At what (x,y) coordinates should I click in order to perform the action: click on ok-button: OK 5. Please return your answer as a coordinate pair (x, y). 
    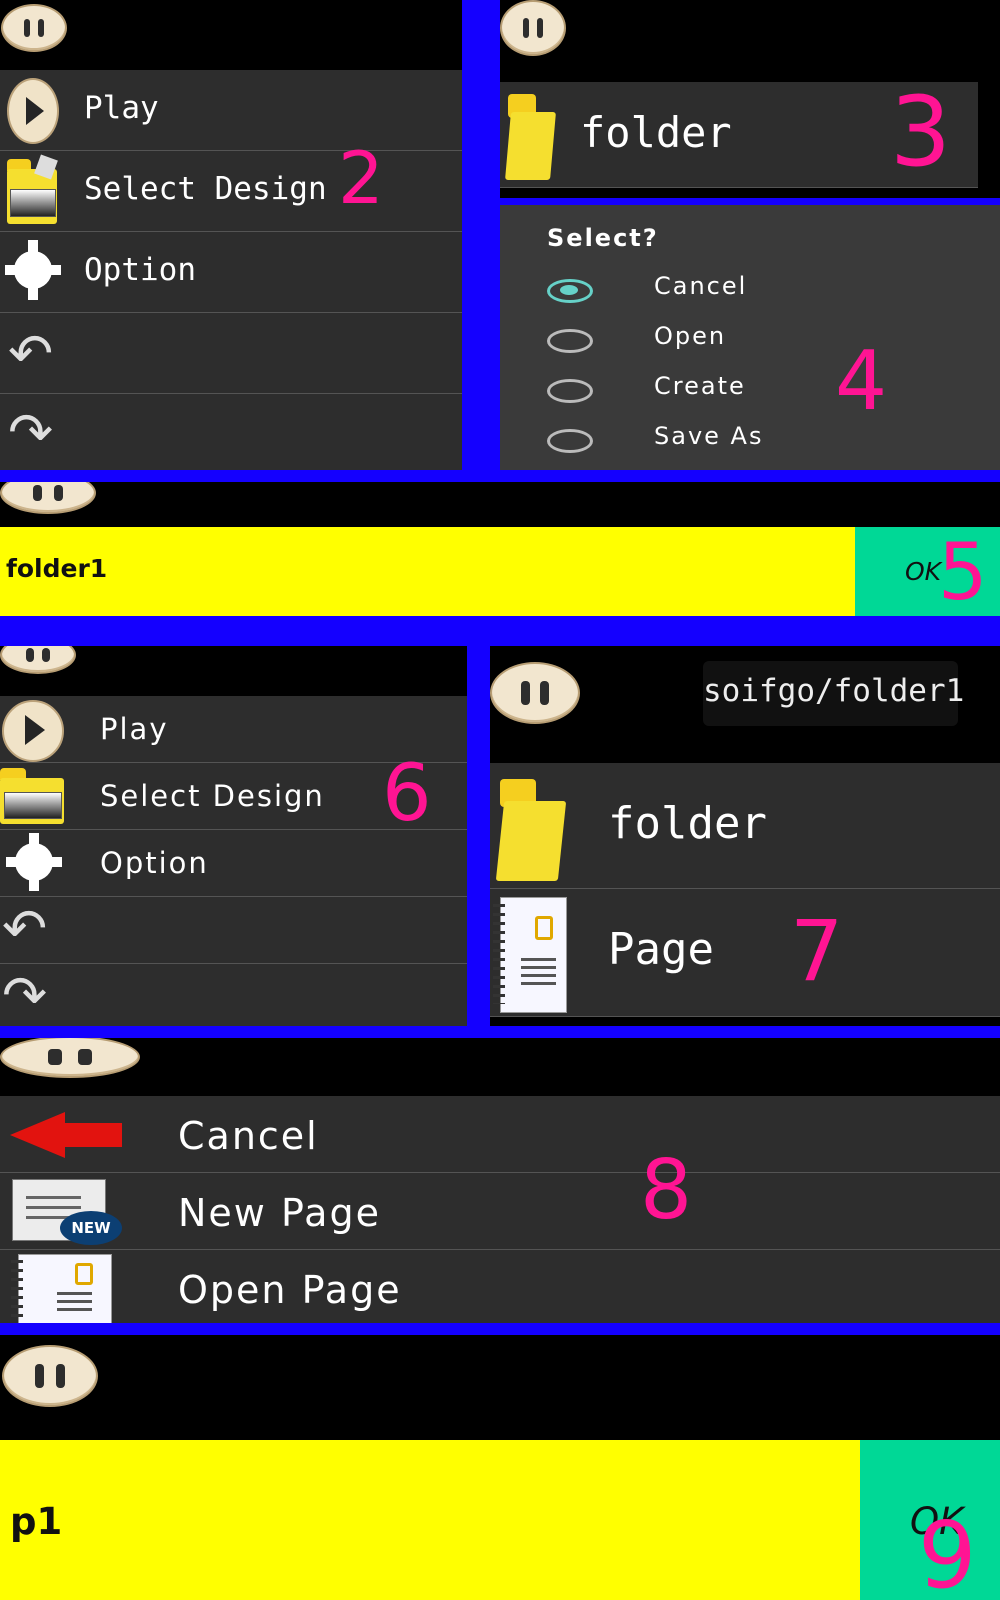
    Looking at the image, I should click on (927, 571).